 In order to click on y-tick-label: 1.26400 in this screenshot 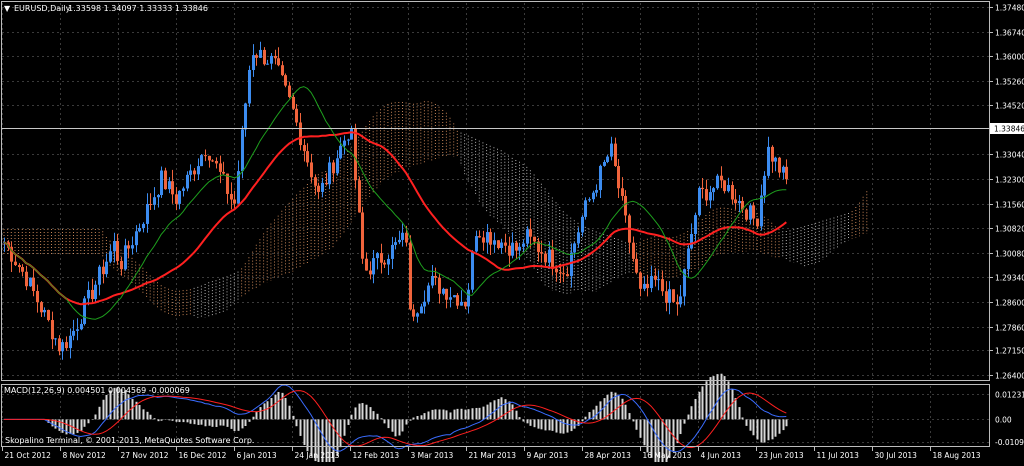, I will do `click(1009, 376)`.